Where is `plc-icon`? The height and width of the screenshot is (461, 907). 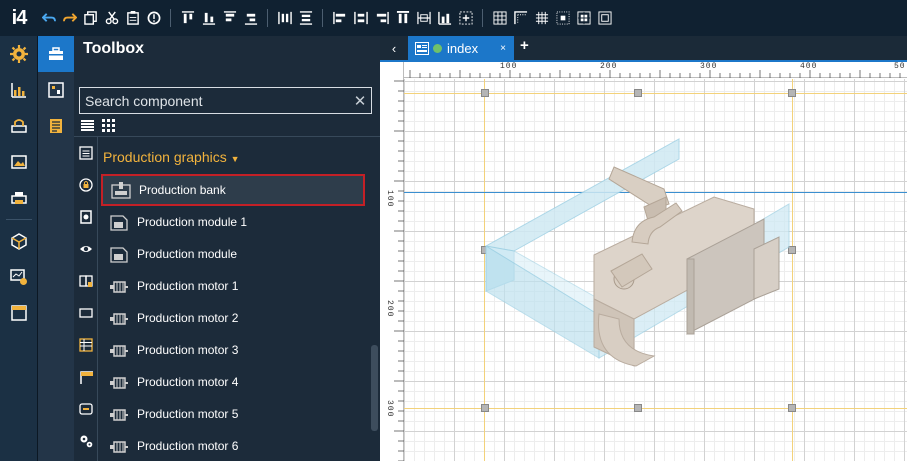 plc-icon is located at coordinates (19, 126).